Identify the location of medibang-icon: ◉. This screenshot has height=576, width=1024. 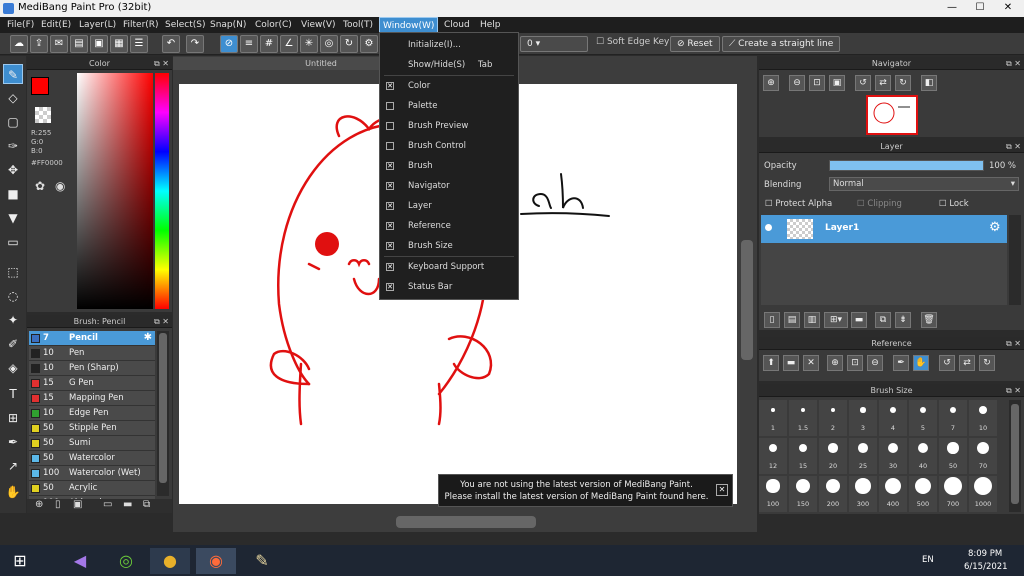
(216, 561).